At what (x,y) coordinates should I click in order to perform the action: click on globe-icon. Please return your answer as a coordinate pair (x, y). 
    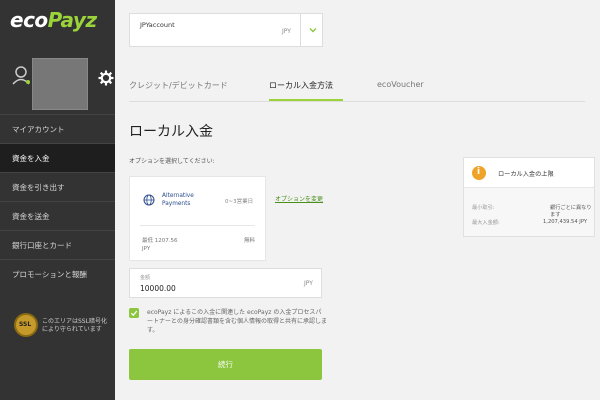
    Looking at the image, I should click on (149, 200).